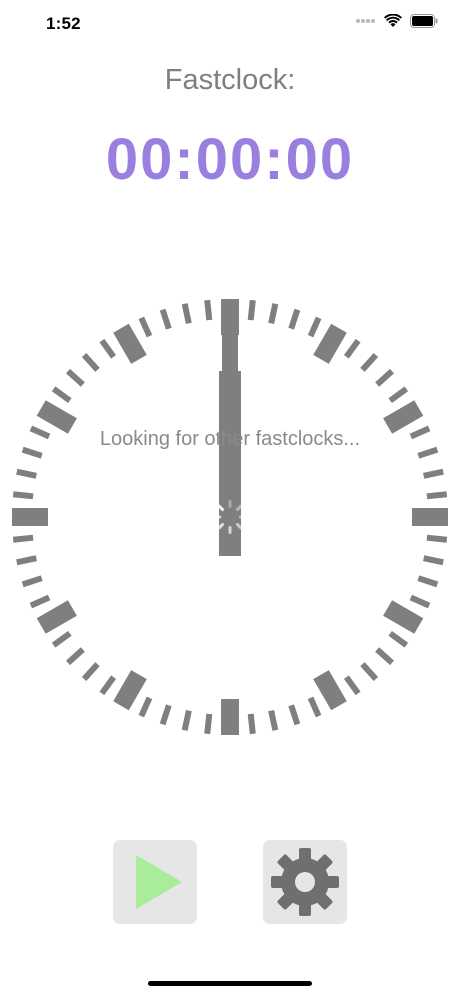  What do you see at coordinates (230, 80) in the screenshot?
I see `page-title: Fastclock:` at bounding box center [230, 80].